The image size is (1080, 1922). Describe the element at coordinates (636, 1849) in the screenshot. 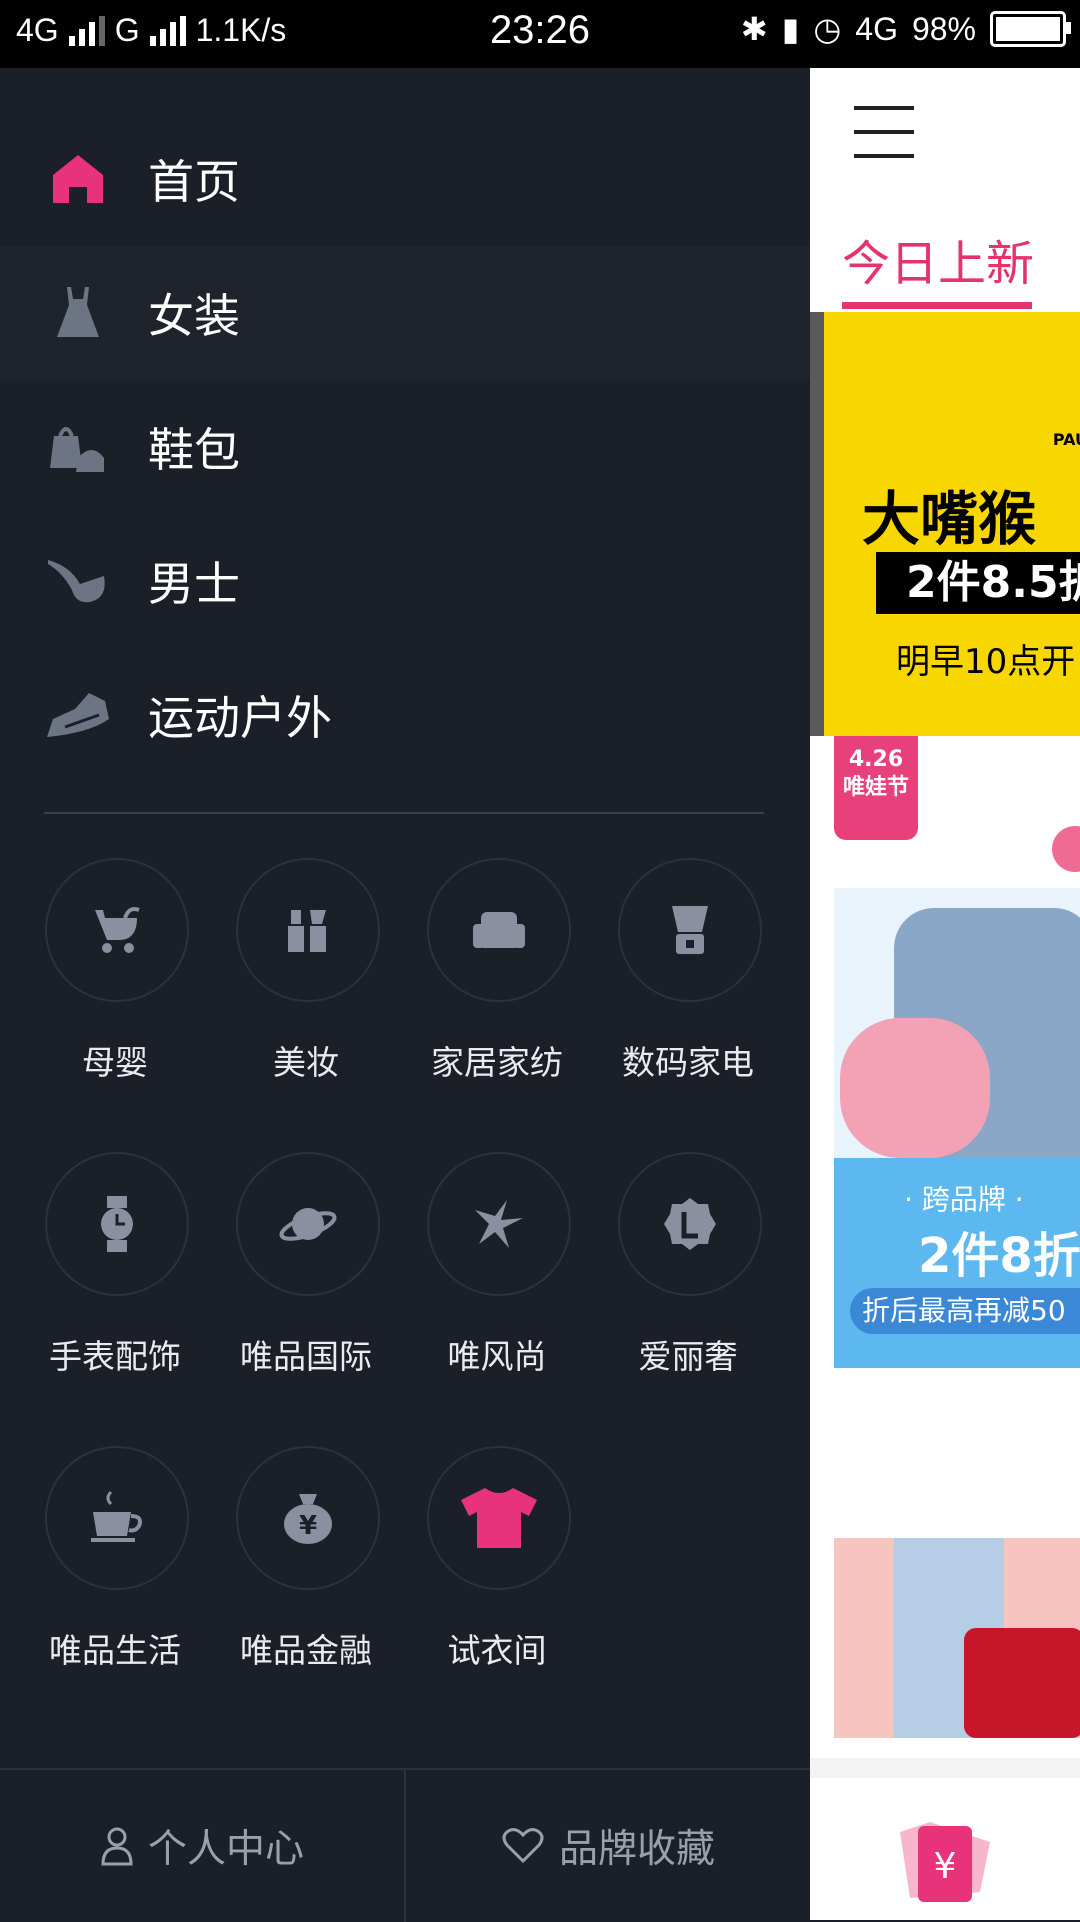

I see `favorites-label: 品牌收藏` at that location.